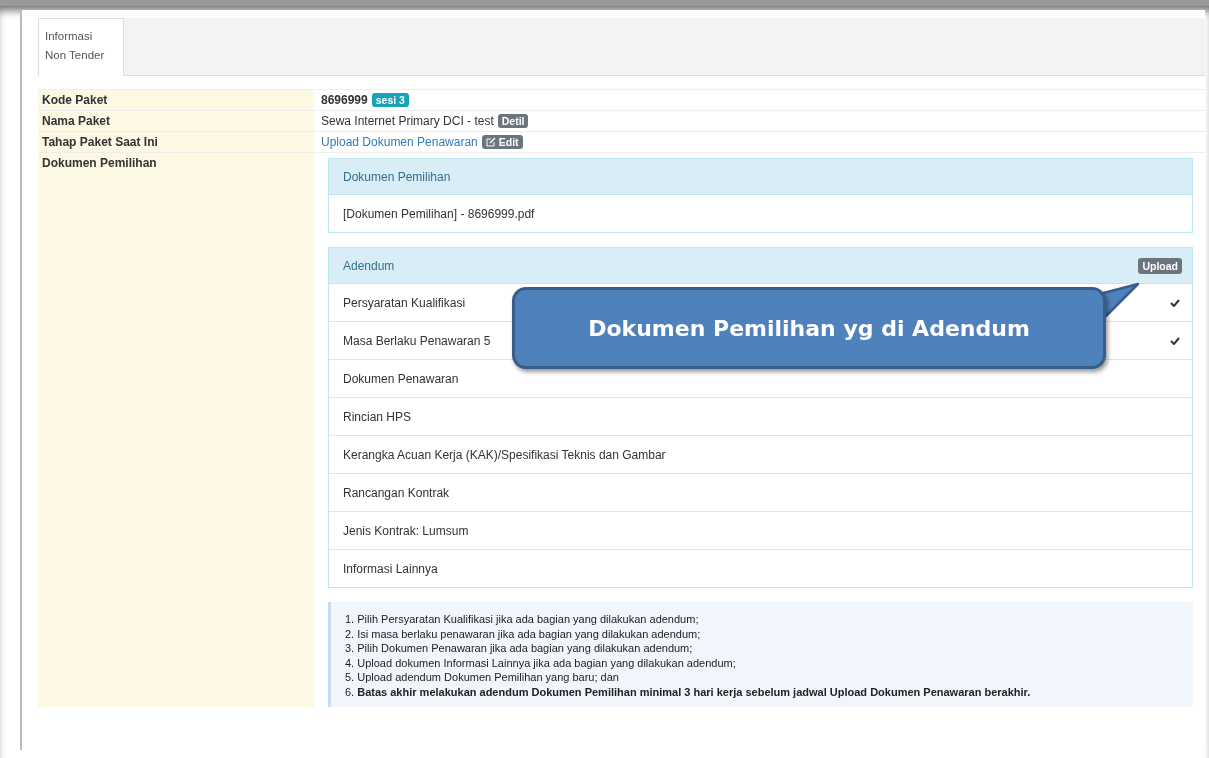 The width and height of the screenshot is (1209, 758). What do you see at coordinates (369, 265) in the screenshot?
I see `panel-title: Adendum` at bounding box center [369, 265].